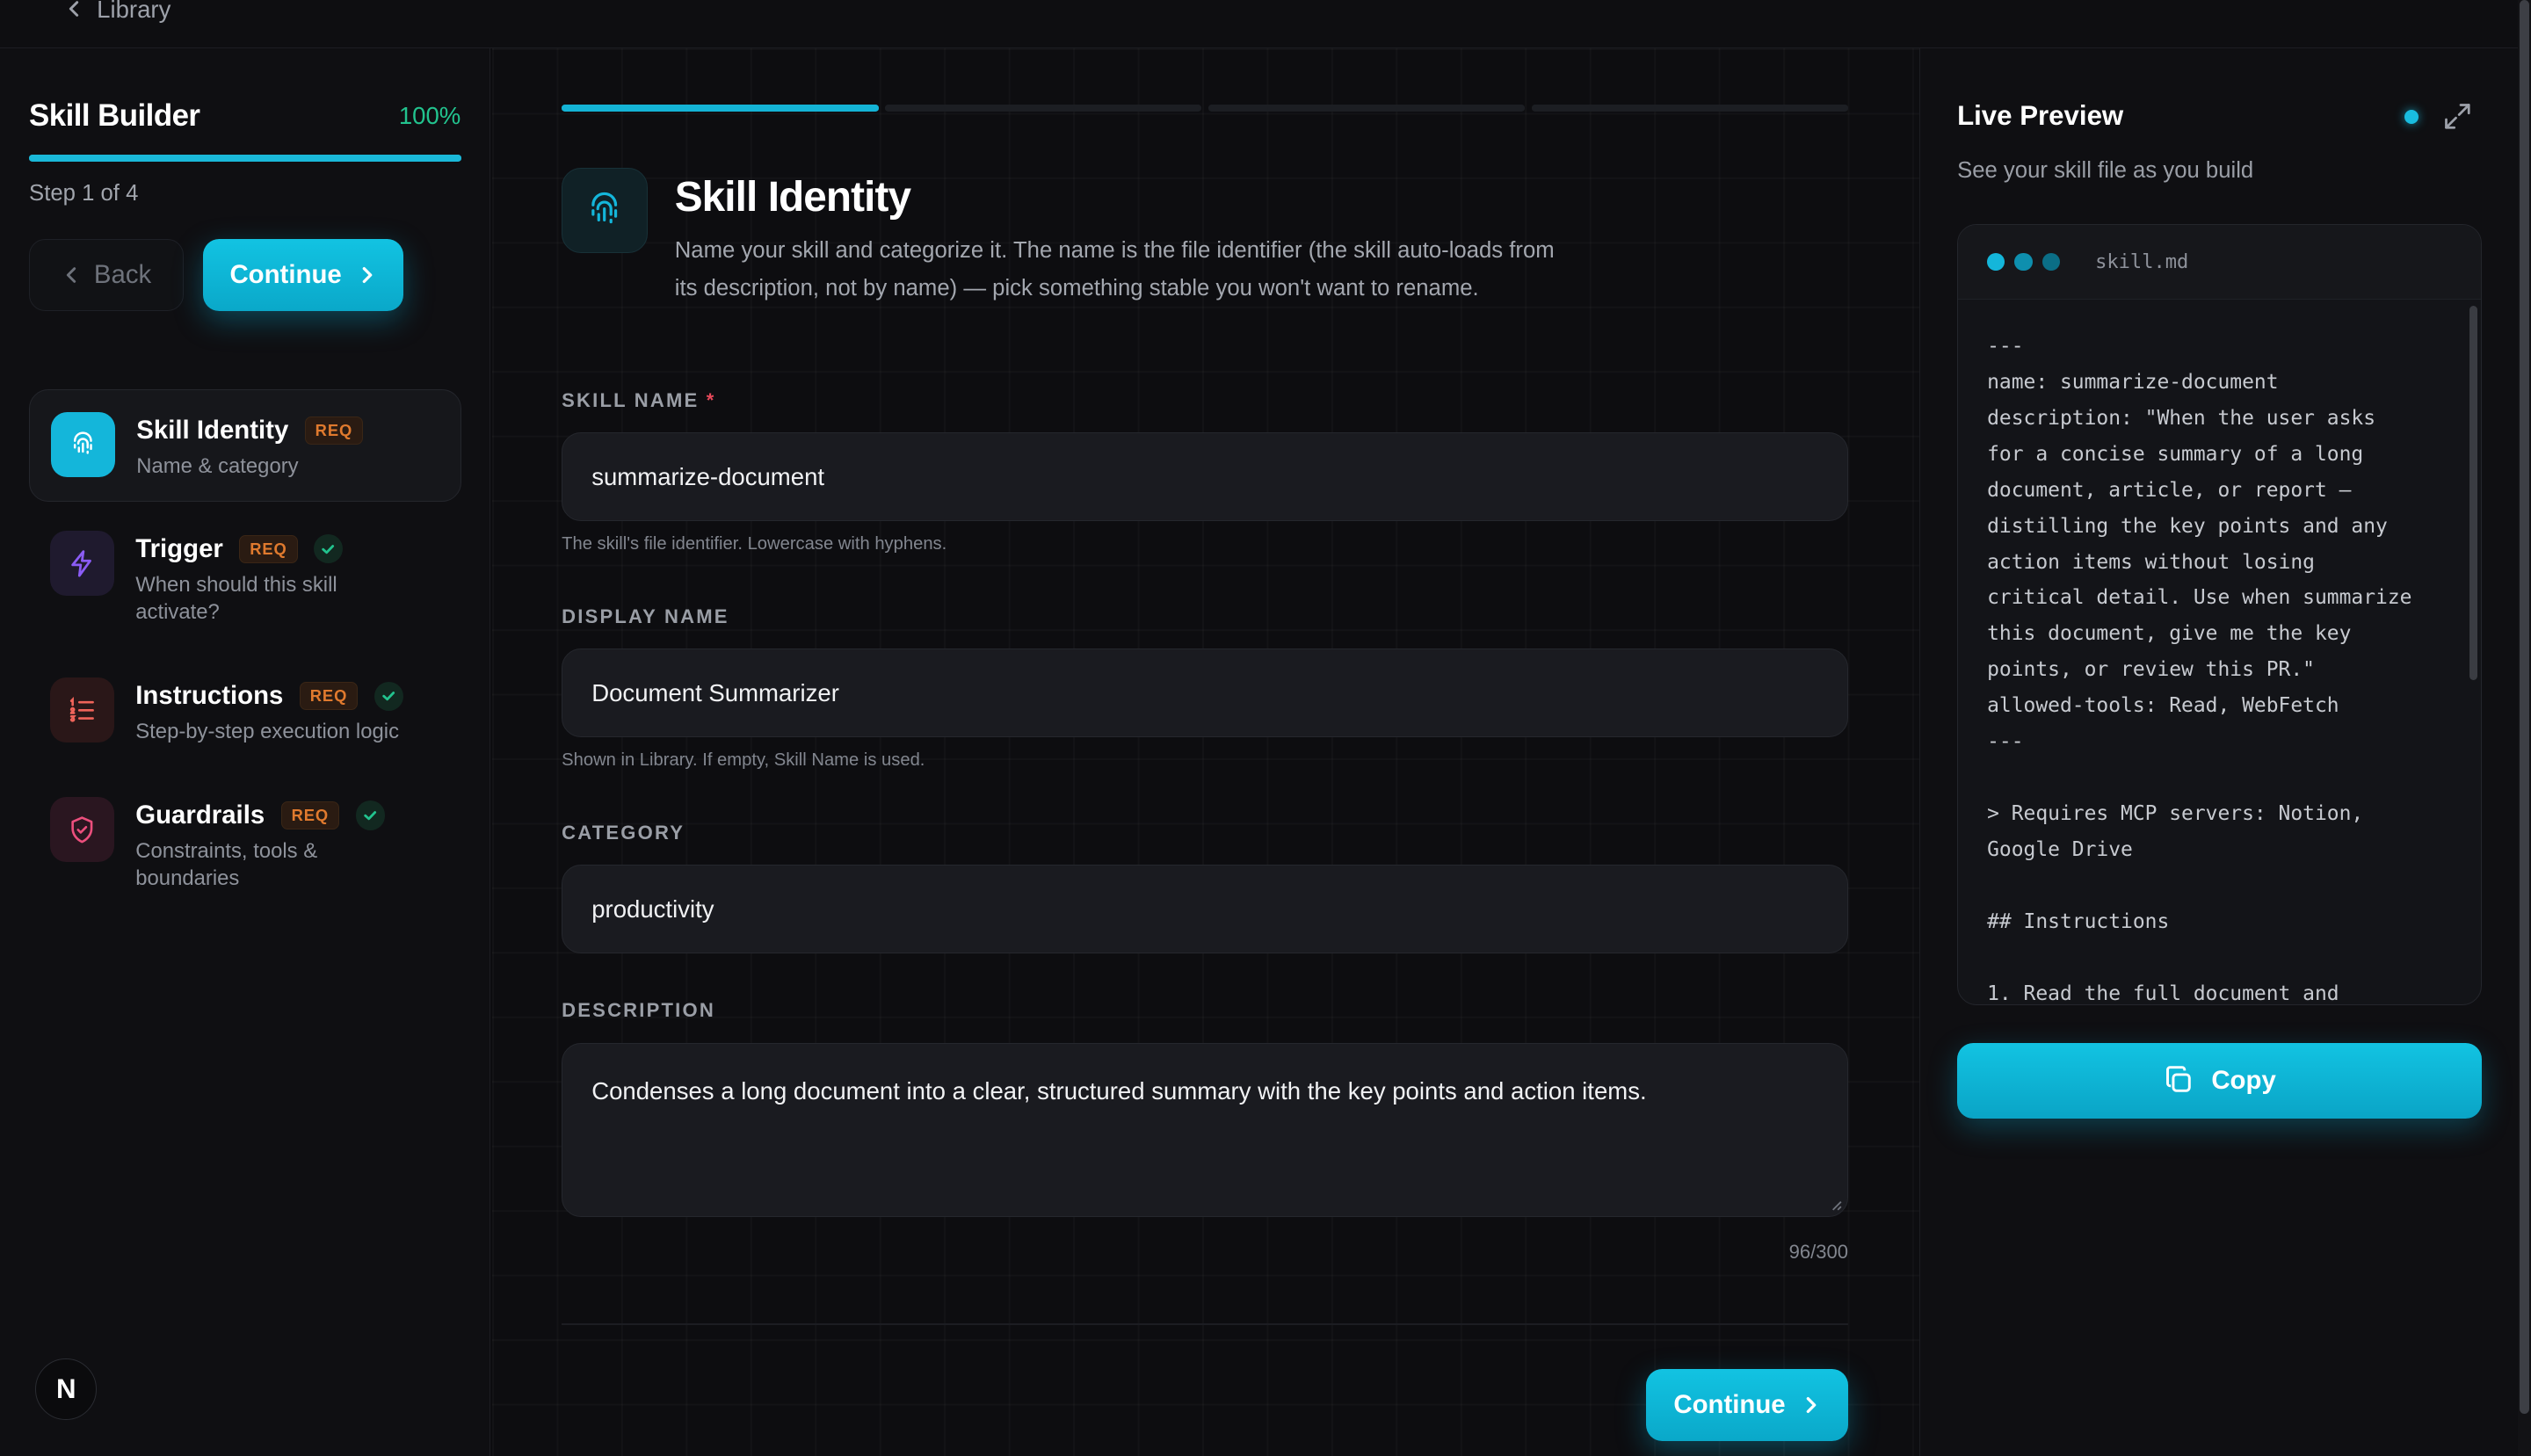 The height and width of the screenshot is (1456, 2531). I want to click on live-status-dot, so click(2411, 117).